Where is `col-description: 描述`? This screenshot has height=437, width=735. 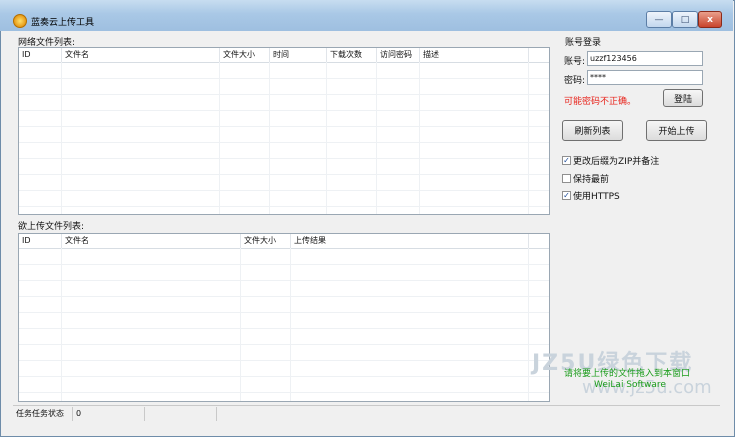 col-description: 描述 is located at coordinates (474, 55).